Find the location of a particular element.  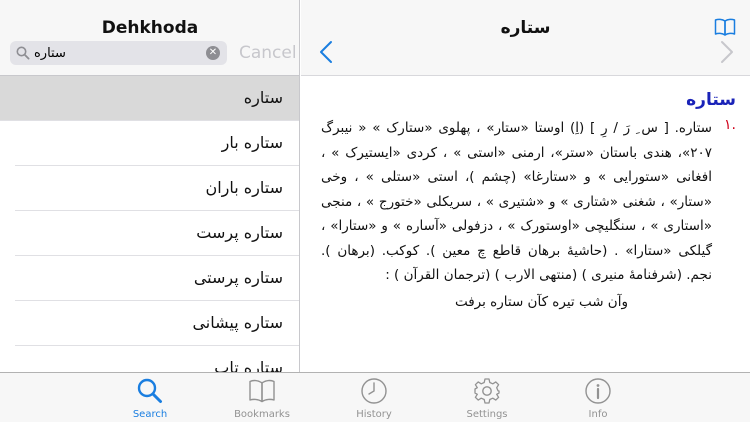

list-item: ستاره تاب is located at coordinates (157, 359).